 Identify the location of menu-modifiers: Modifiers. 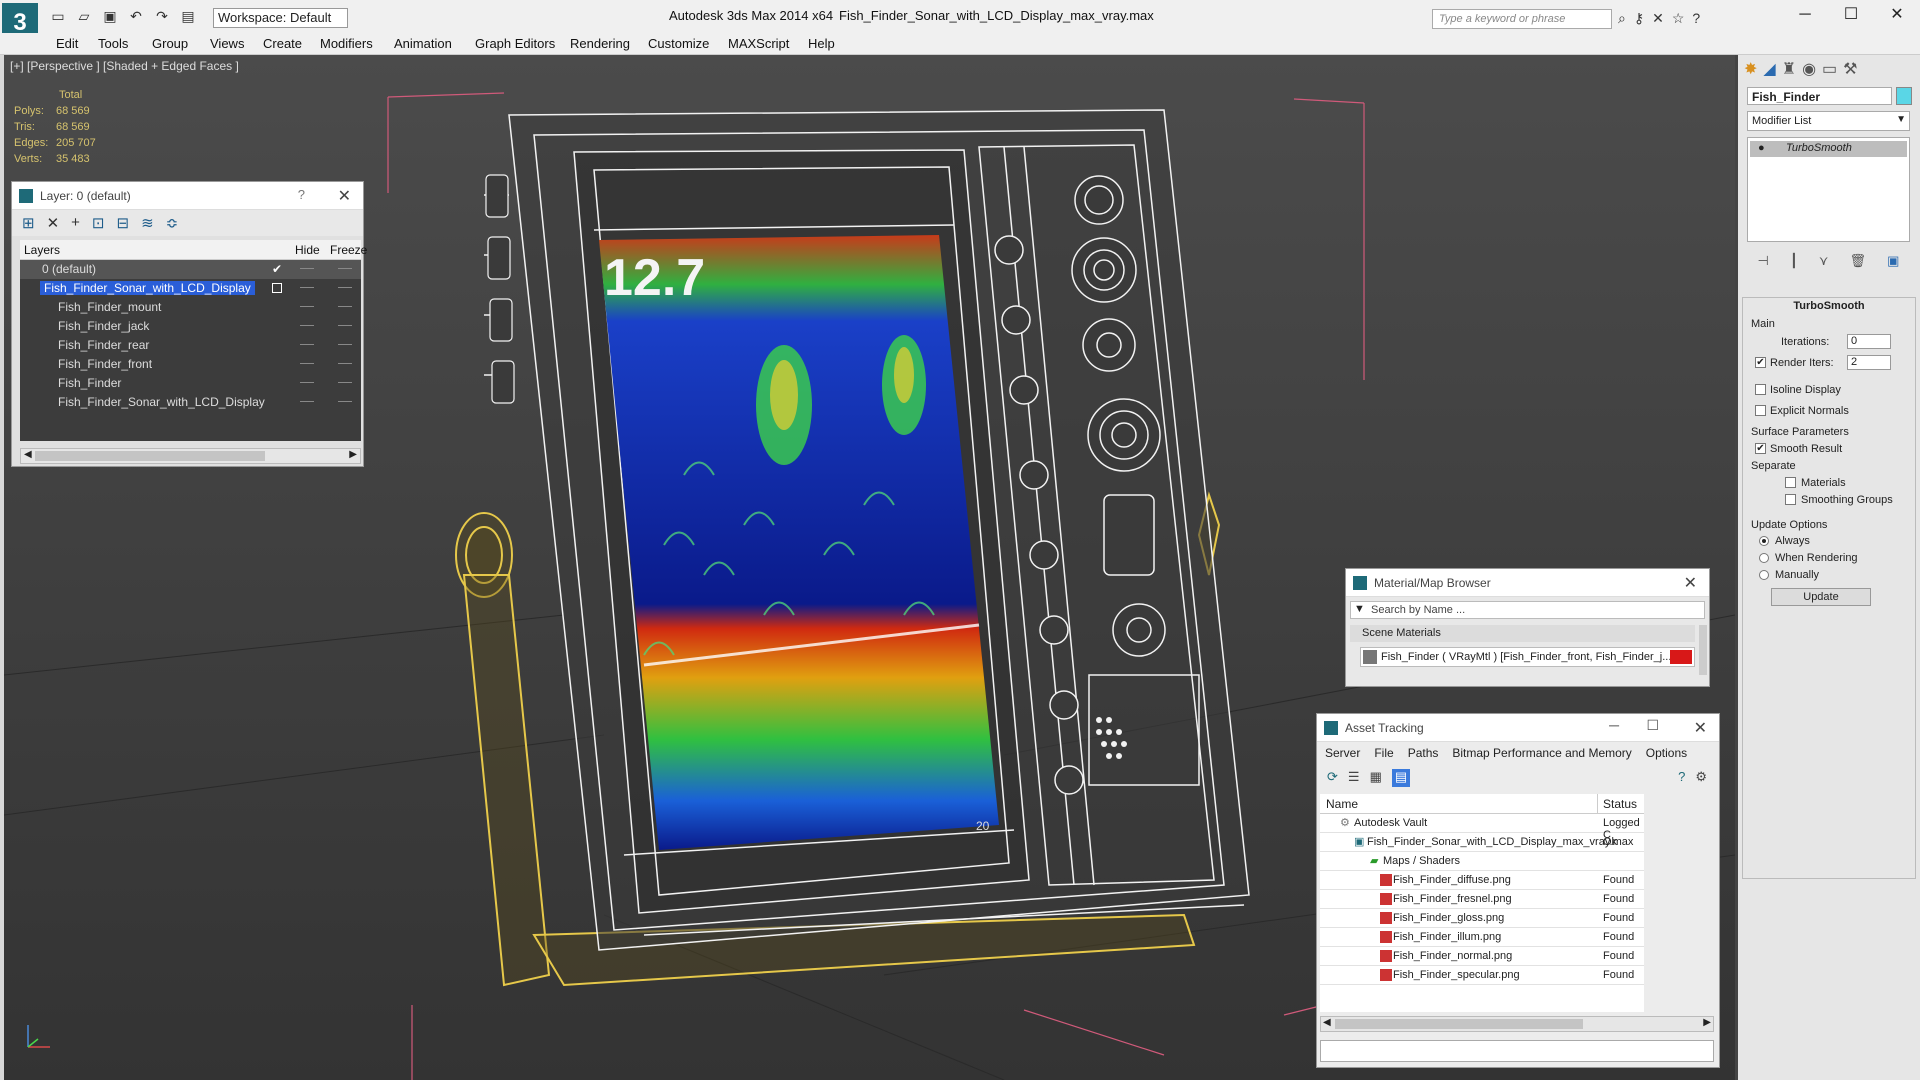
(346, 43).